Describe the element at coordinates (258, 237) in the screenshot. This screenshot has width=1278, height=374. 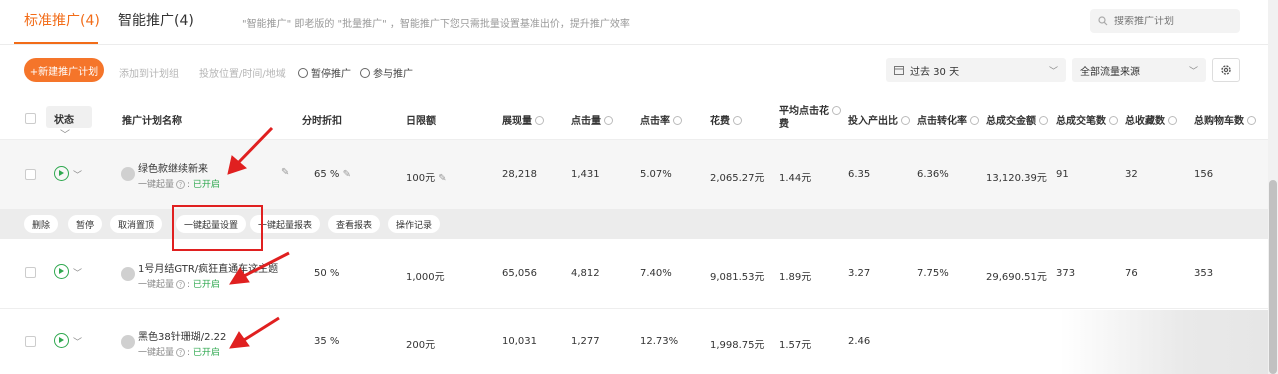
I see `annotation-arrows` at that location.